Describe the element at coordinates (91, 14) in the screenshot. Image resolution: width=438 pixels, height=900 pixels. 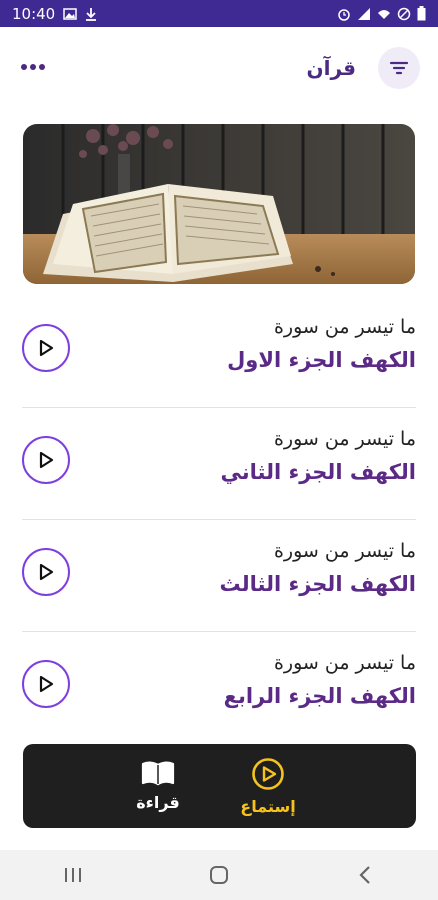
I see `download-icon` at that location.